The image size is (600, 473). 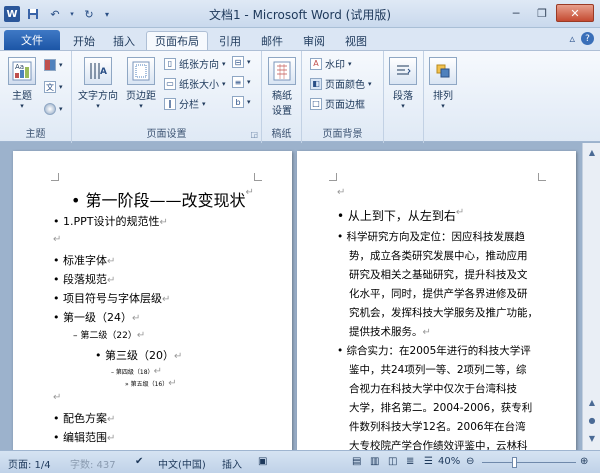 What do you see at coordinates (35, 134) in the screenshot?
I see `group-label-themes: 主题` at bounding box center [35, 134].